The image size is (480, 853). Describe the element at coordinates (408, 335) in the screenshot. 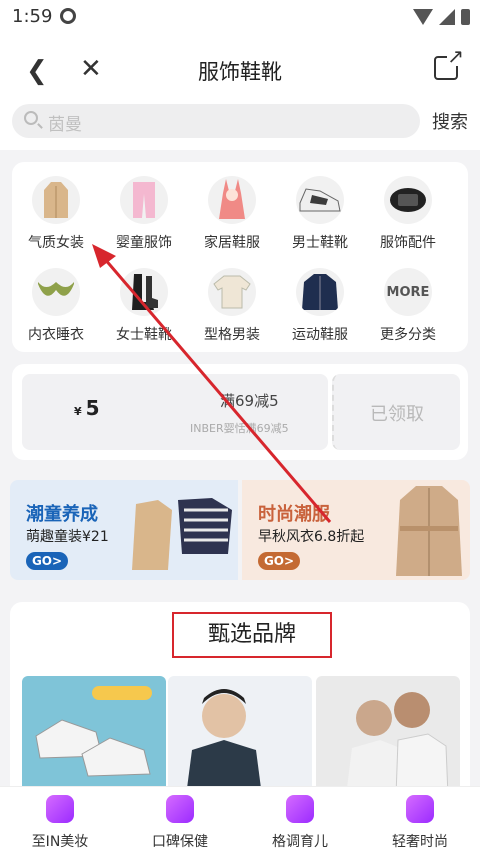

I see `category-label: 更多分类` at that location.